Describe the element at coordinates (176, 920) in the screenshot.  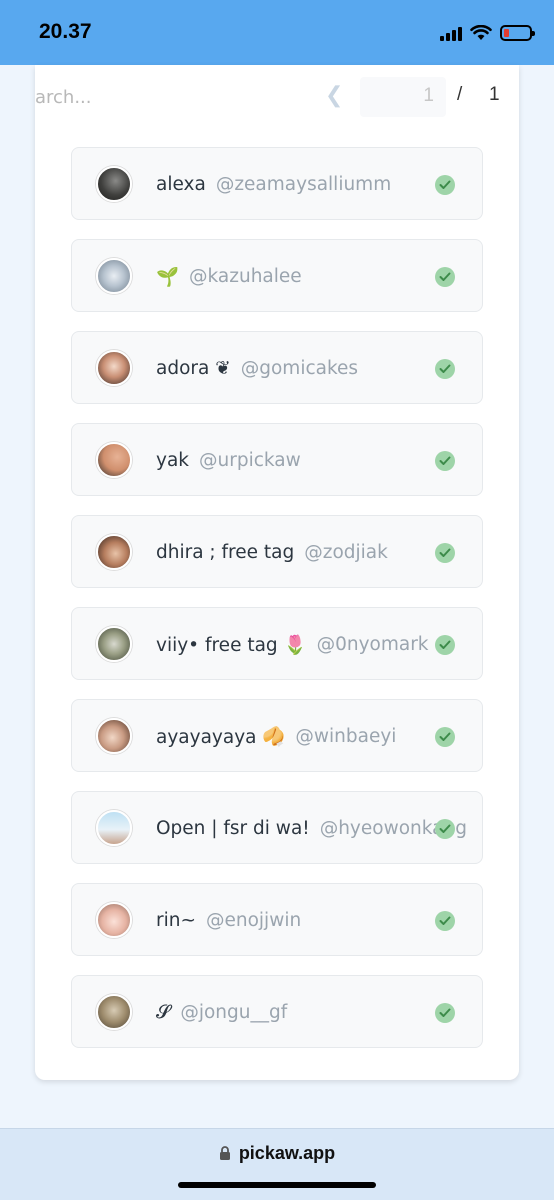
I see `display-name: rin~` at that location.